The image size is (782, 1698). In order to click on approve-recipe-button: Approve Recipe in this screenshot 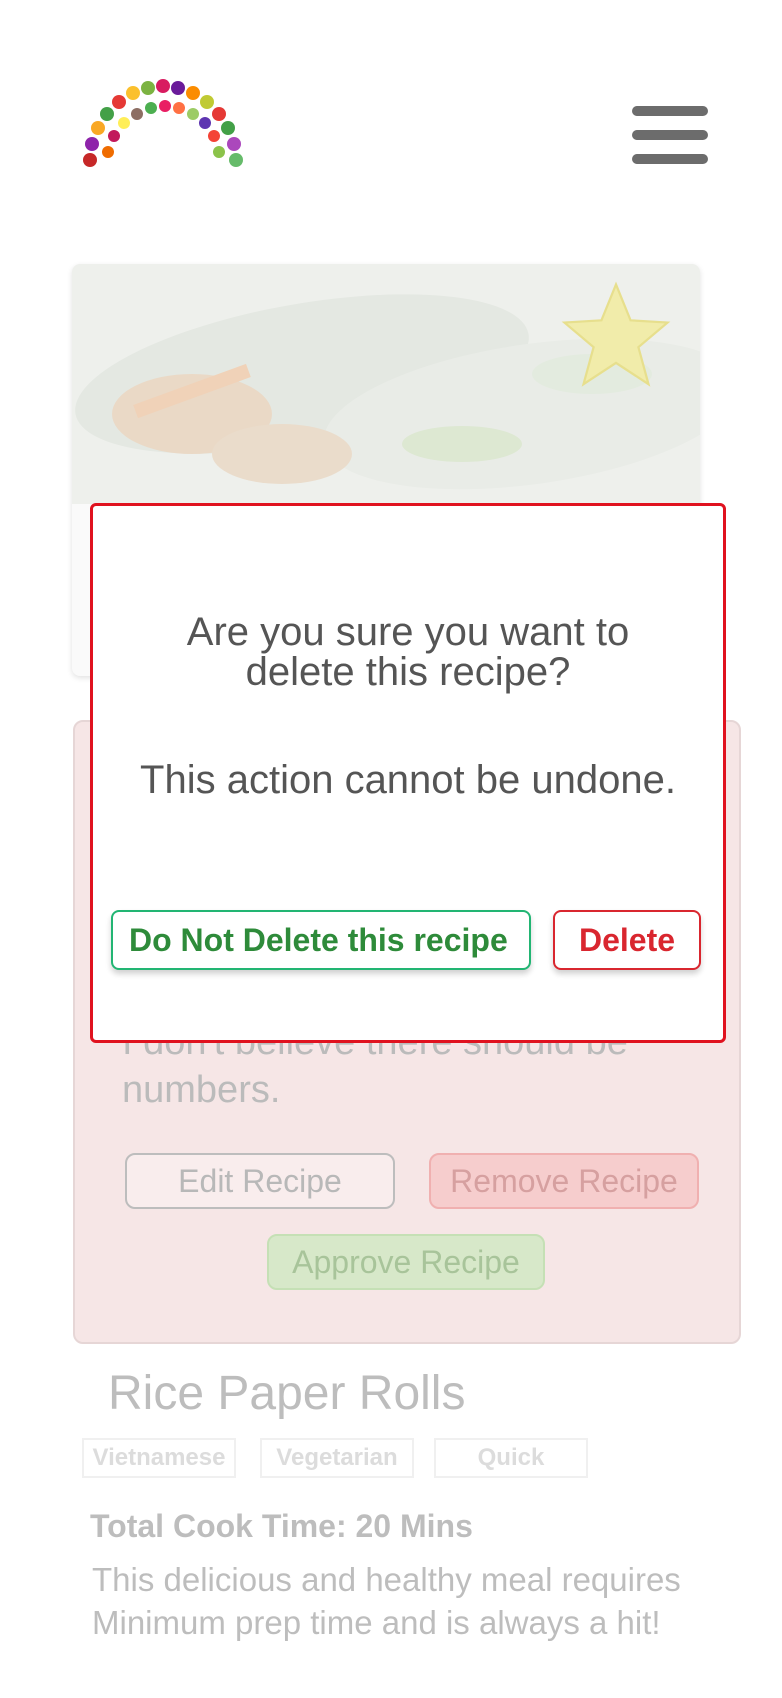, I will do `click(406, 1262)`.